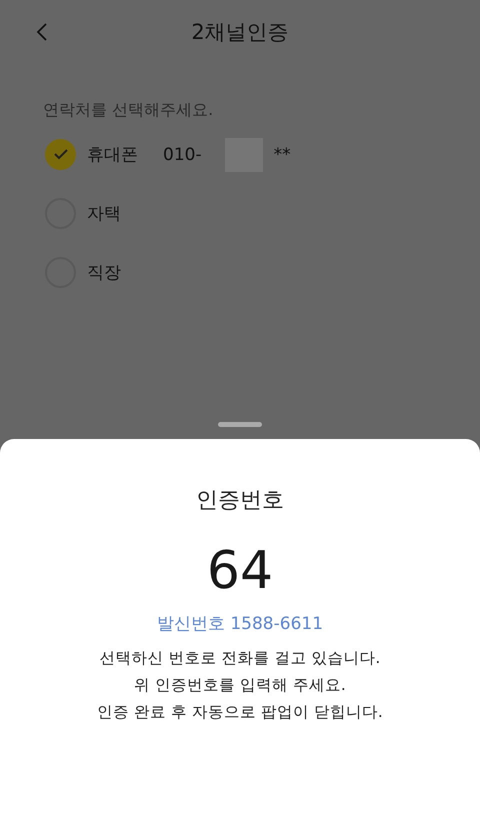 This screenshot has width=480, height=829. I want to click on message-text: 인증 완료 후 자동으로 팝업이 닫힙니다., so click(240, 713).